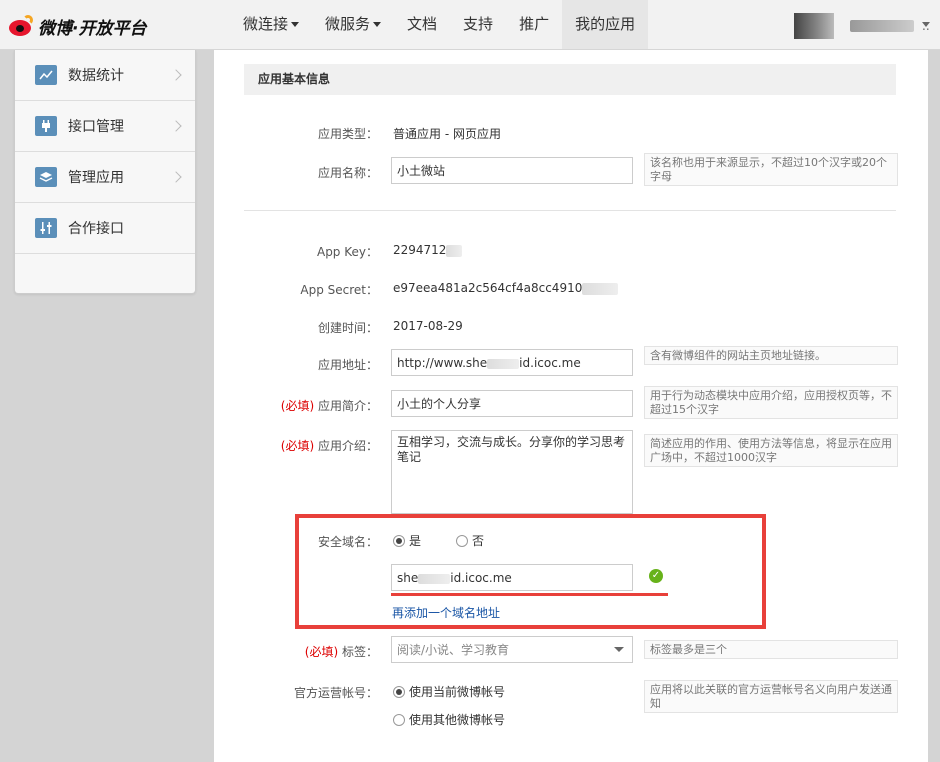  Describe the element at coordinates (771, 450) in the screenshot. I see `app-intro-hint: 简述应用的作用、使用方法等信息，将显示在应用广场中，不超过1000汉字` at that location.